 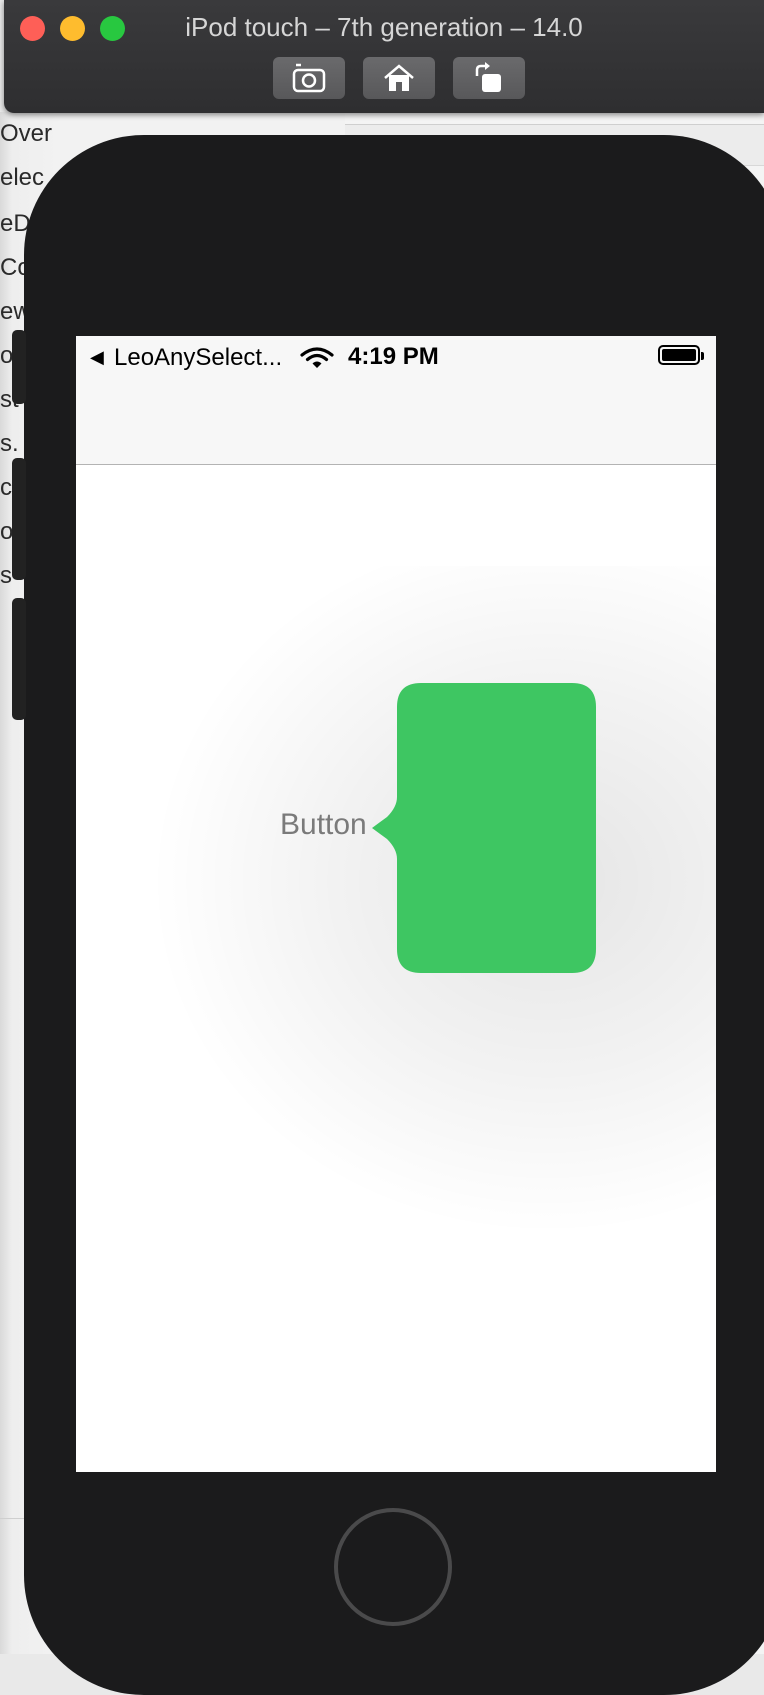 I want to click on popover-bubble, so click(x=484, y=828).